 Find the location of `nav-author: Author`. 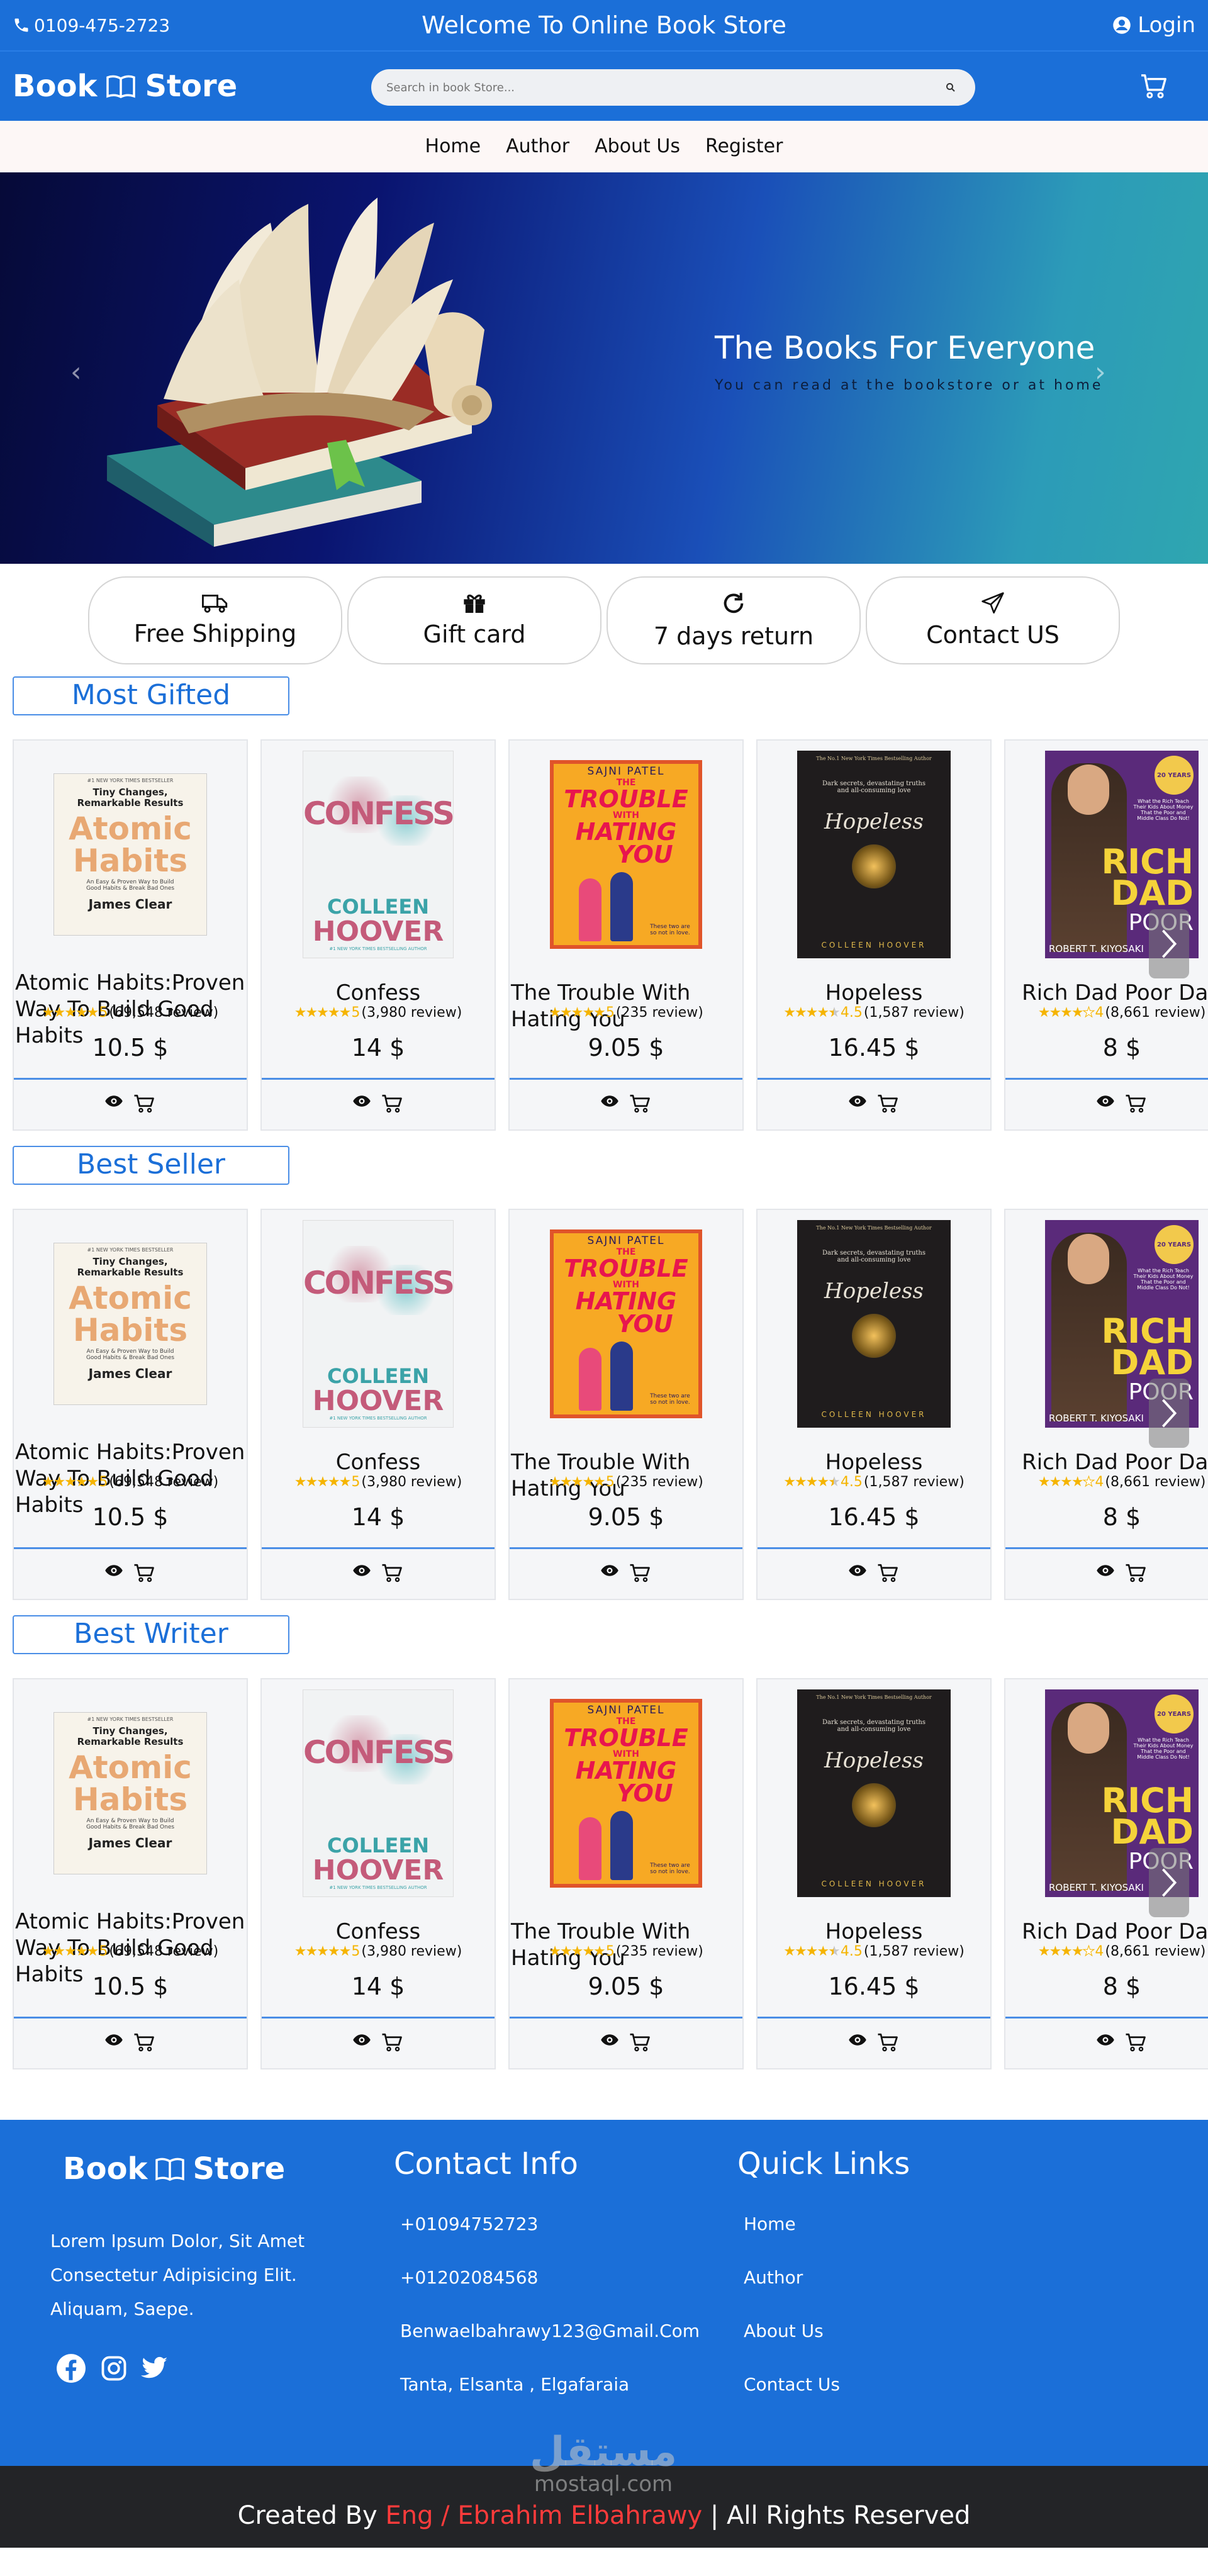

nav-author: Author is located at coordinates (537, 146).